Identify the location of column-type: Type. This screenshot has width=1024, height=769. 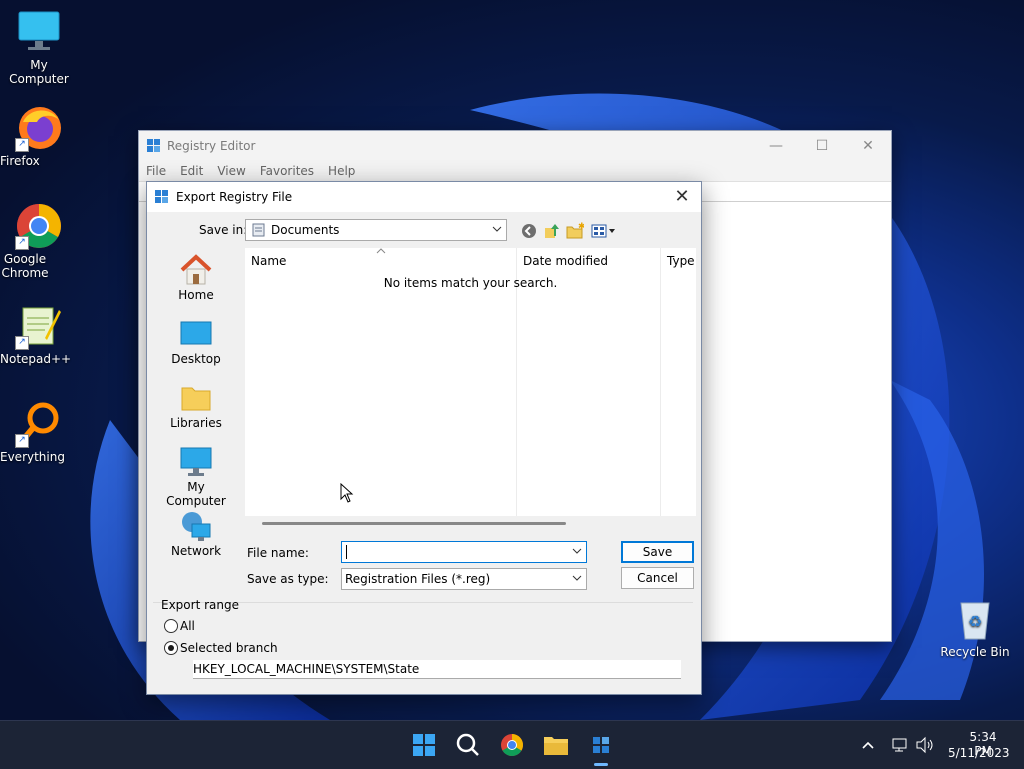
(681, 261).